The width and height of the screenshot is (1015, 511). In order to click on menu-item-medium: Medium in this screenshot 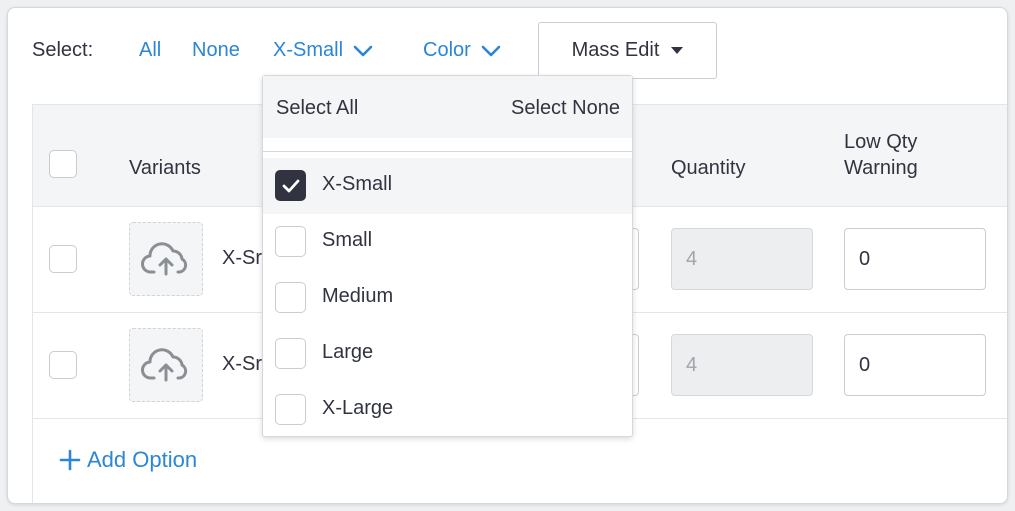, I will do `click(447, 298)`.